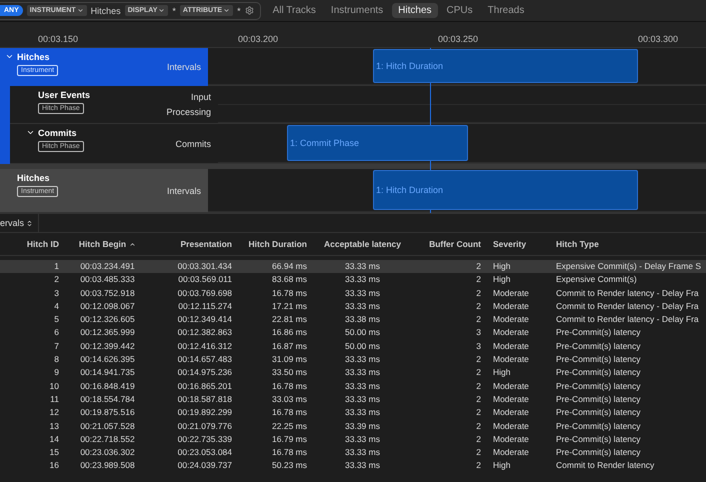 The height and width of the screenshot is (482, 706). I want to click on table-cell-text: 83.68 ms, so click(289, 279).